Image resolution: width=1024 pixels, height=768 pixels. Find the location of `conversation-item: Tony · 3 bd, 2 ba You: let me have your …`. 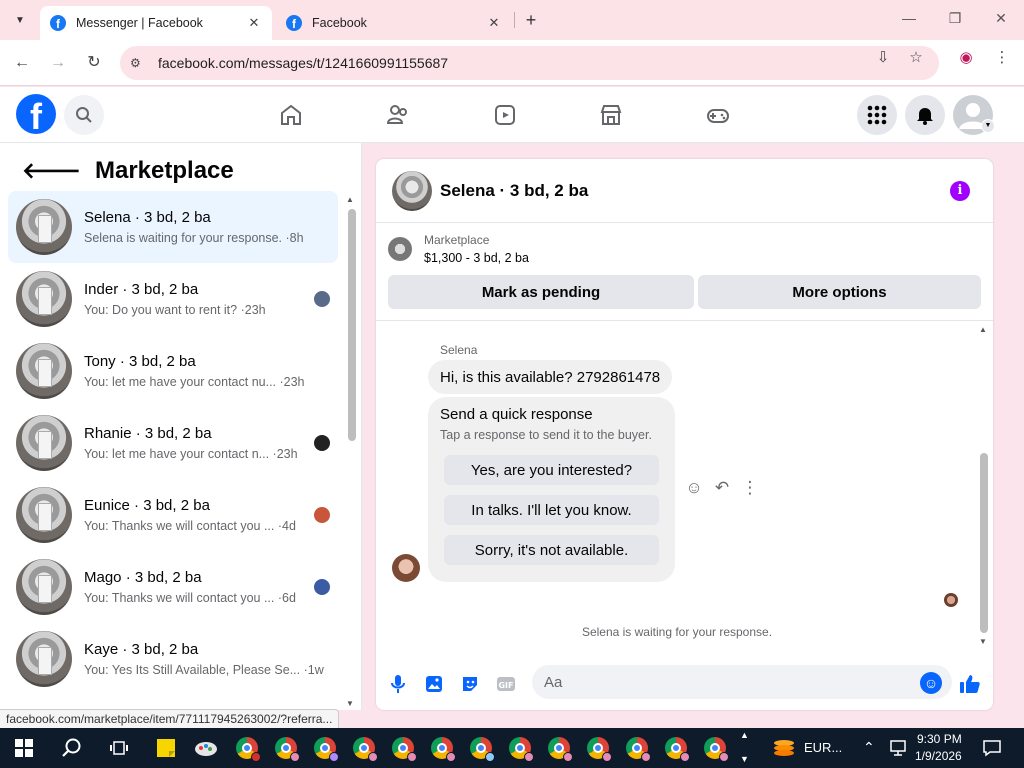

conversation-item: Tony · 3 bd, 2 ba You: let me have your … is located at coordinates (173, 371).